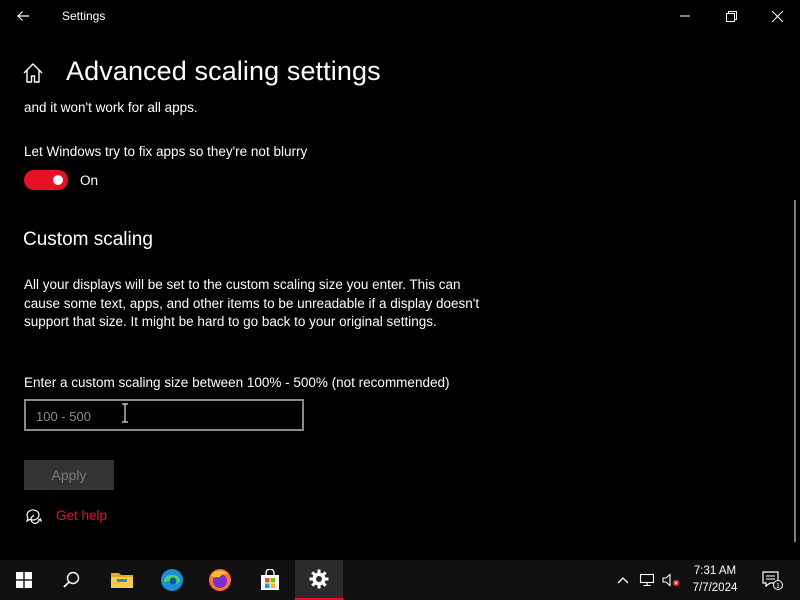  I want to click on home-icon, so click(33, 73).